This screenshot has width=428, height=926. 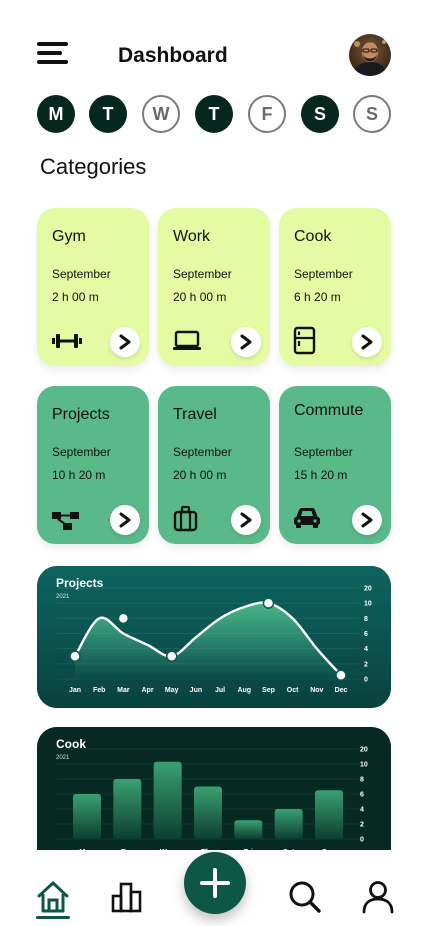 What do you see at coordinates (244, 690) in the screenshot?
I see `x-tick-label: Aug` at bounding box center [244, 690].